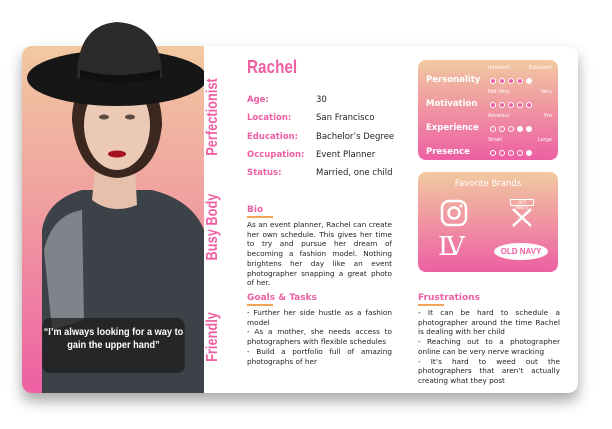 The width and height of the screenshot is (612, 429). What do you see at coordinates (287, 100) in the screenshot?
I see `detail-age: Age: 30` at bounding box center [287, 100].